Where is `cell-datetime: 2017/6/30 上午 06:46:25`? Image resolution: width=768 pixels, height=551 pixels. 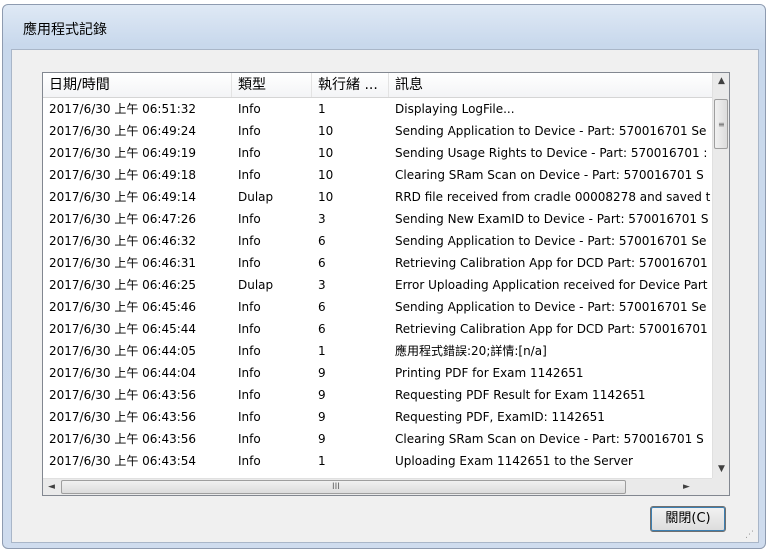
cell-datetime: 2017/6/30 上午 06:46:25 is located at coordinates (123, 285).